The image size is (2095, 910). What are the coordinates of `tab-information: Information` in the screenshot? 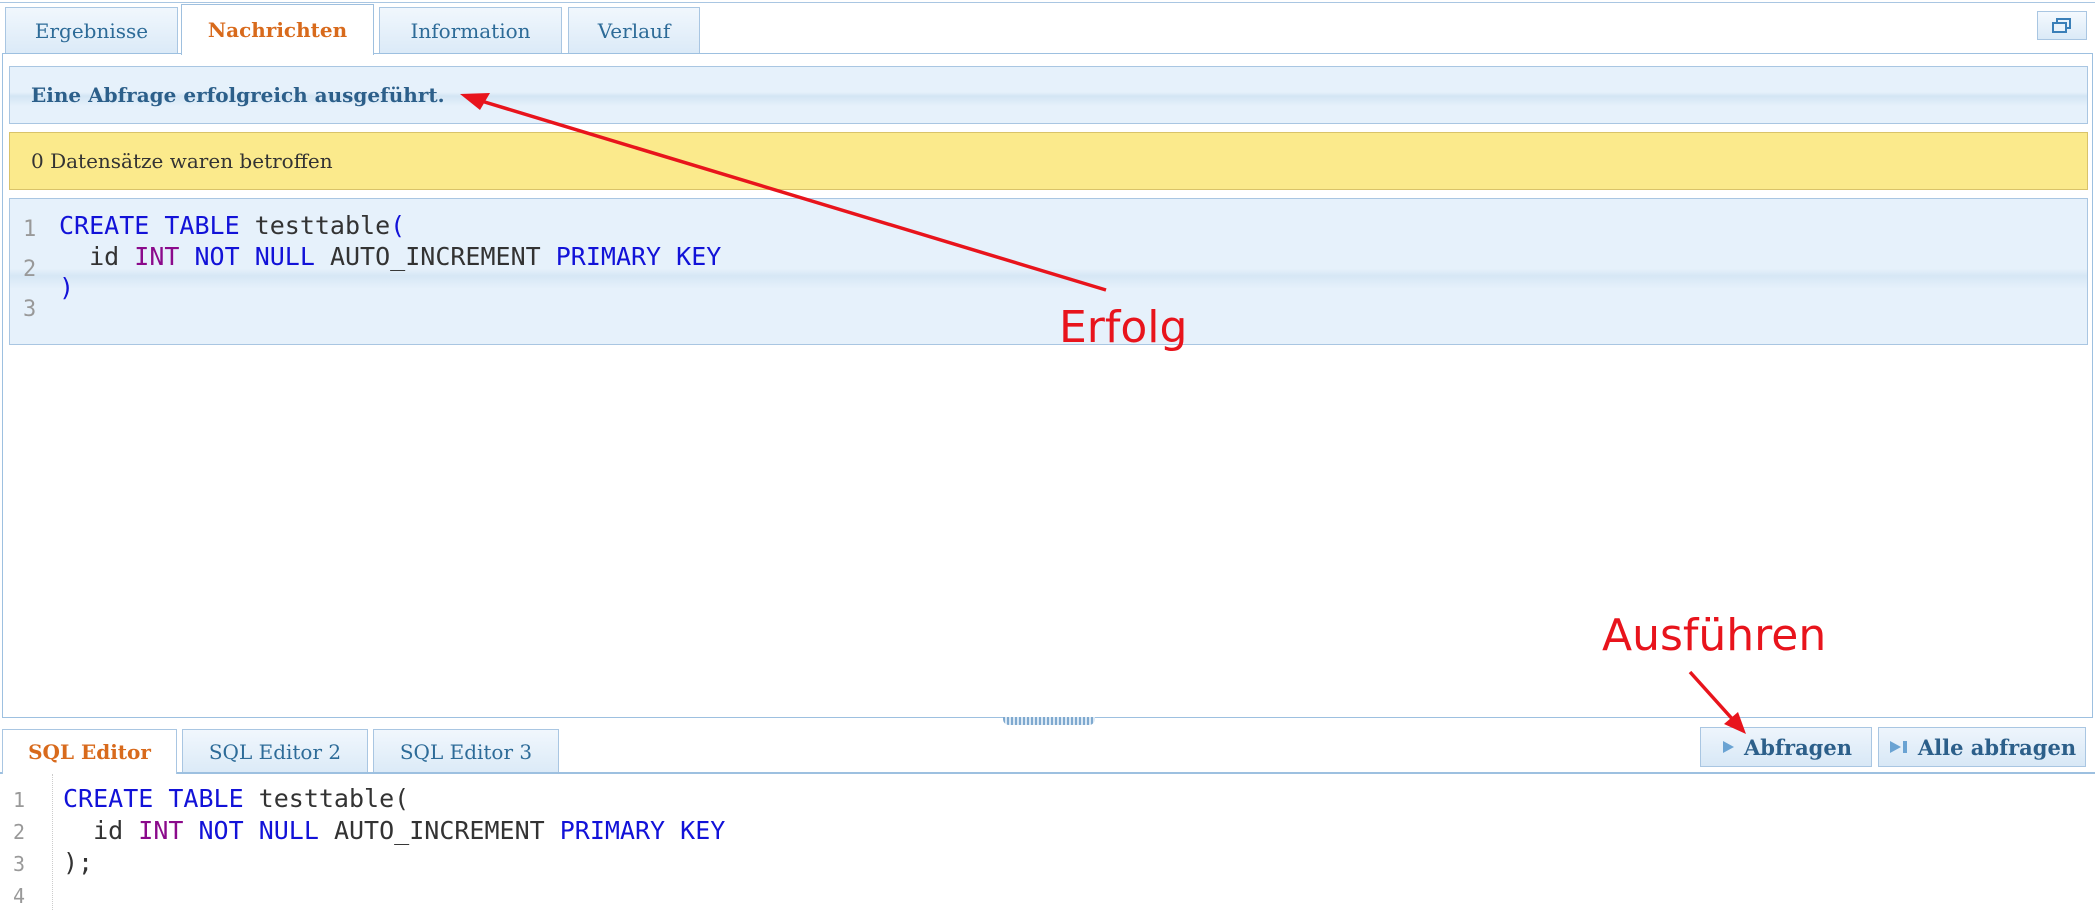 It's located at (470, 30).